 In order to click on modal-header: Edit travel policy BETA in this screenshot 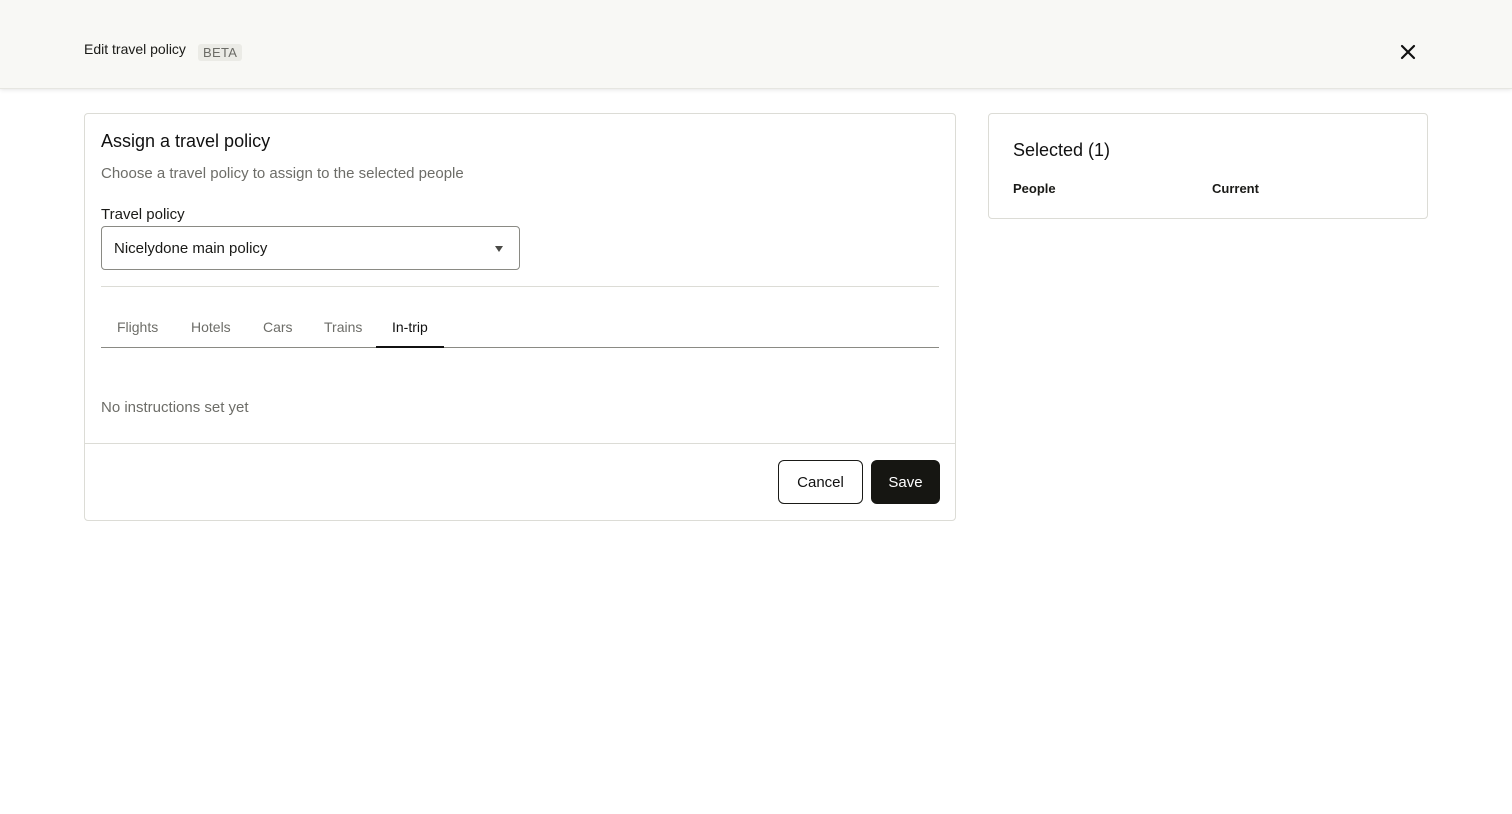, I will do `click(756, 44)`.